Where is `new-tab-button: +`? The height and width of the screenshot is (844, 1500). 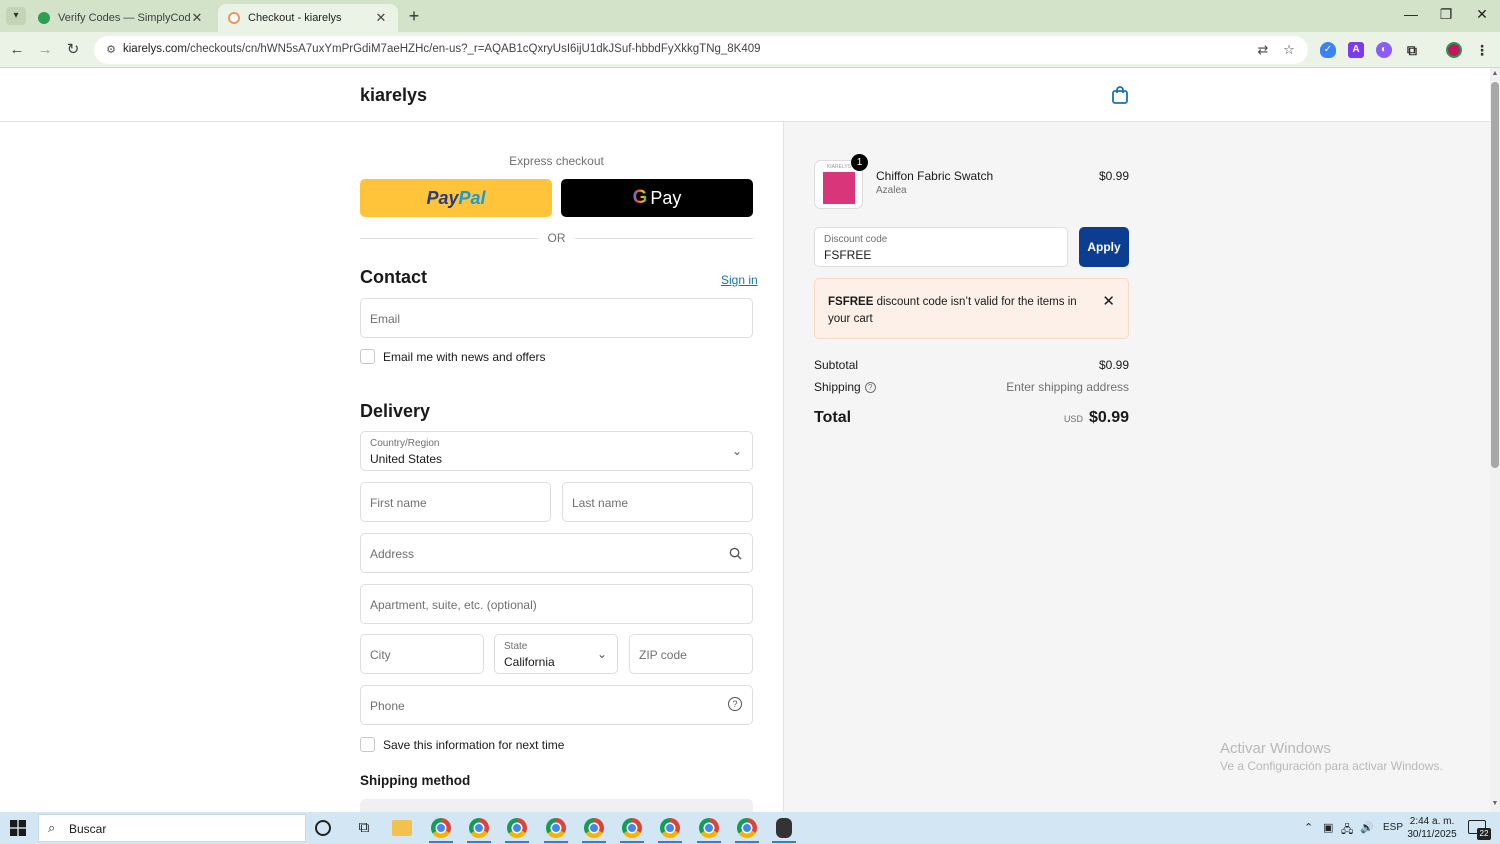
new-tab-button: + is located at coordinates (414, 16).